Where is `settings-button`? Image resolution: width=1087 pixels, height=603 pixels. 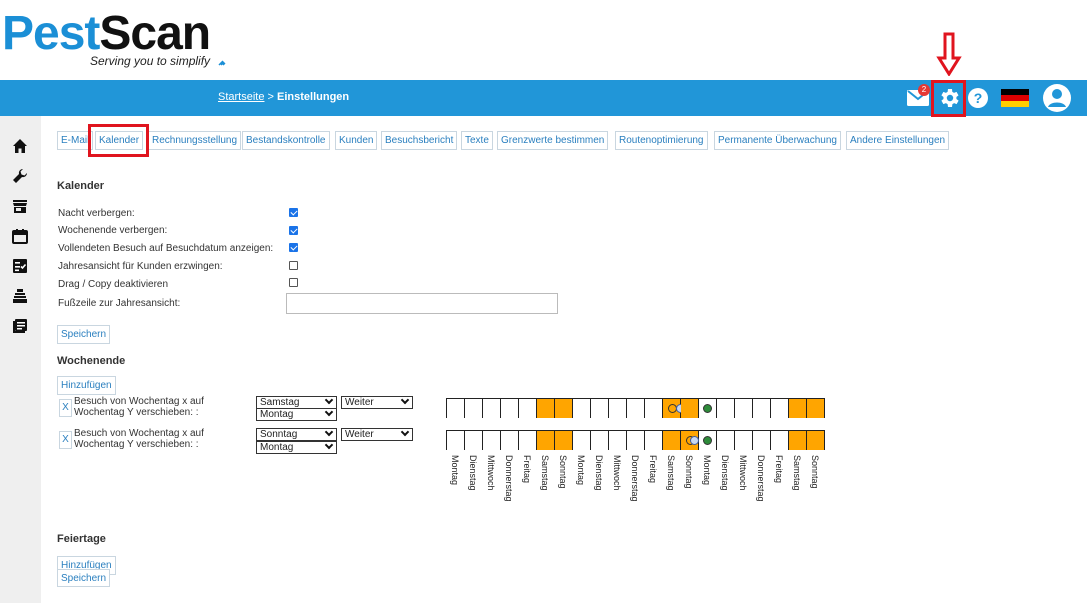
settings-button is located at coordinates (949, 98).